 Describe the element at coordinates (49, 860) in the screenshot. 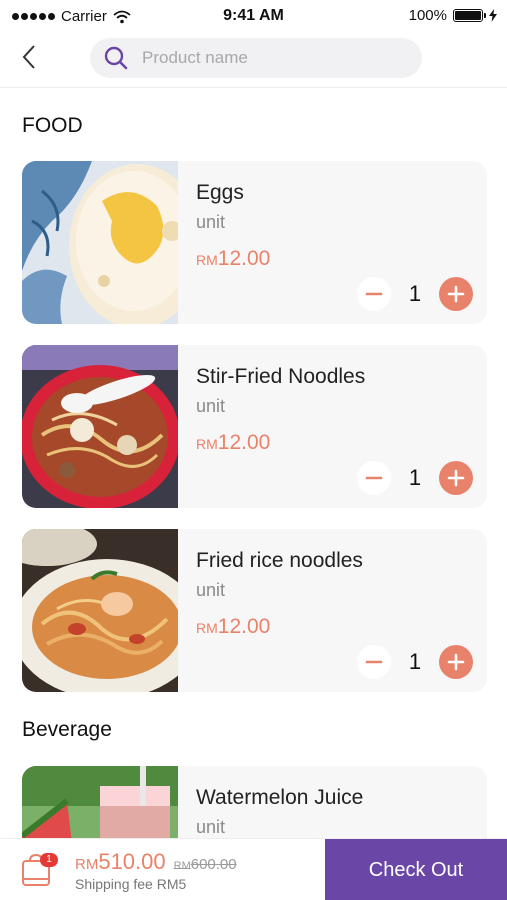

I see `cart-badge: 1` at that location.